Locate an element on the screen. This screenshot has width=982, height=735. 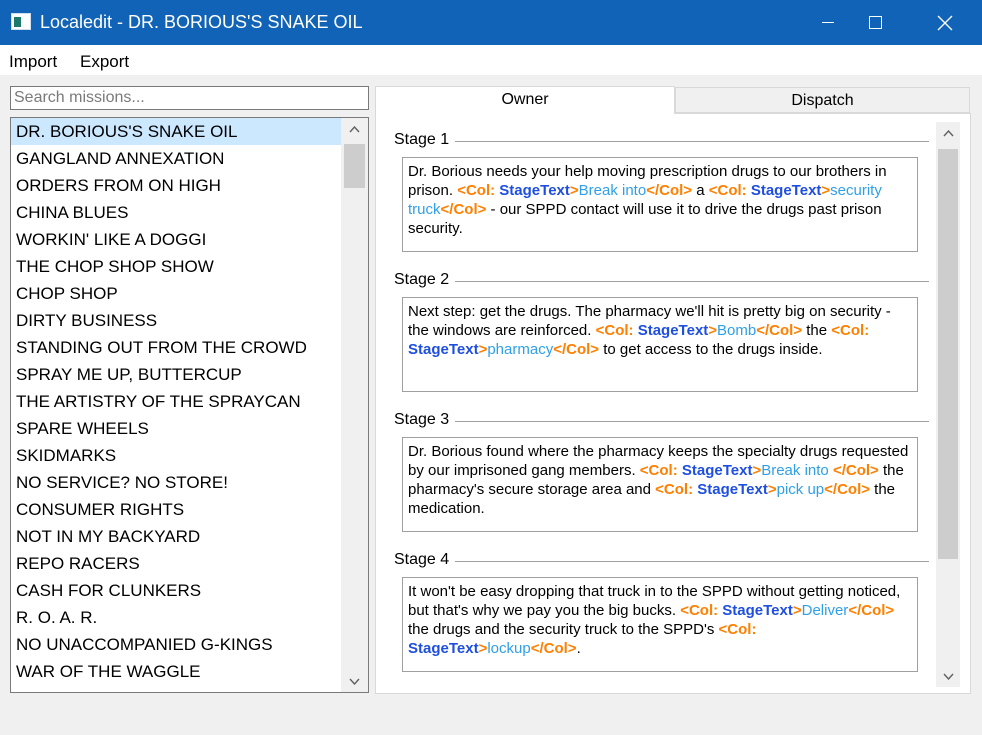
stages-scrollbar is located at coordinates (948, 404).